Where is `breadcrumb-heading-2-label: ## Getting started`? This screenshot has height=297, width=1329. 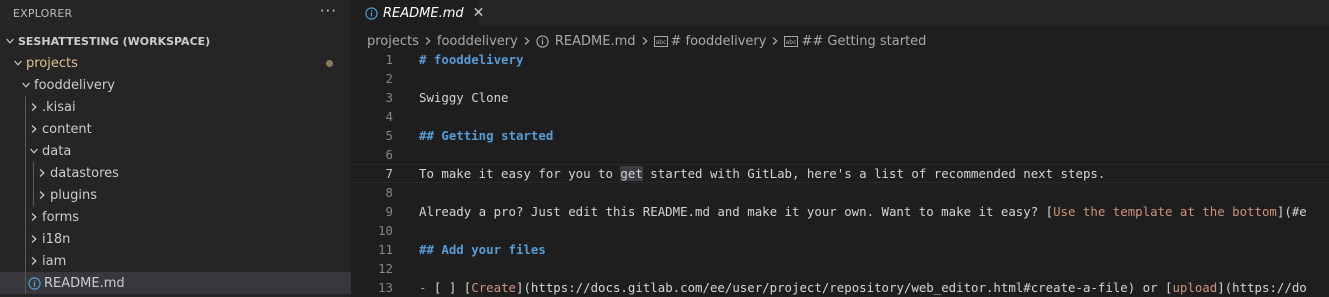 breadcrumb-heading-2-label: ## Getting started is located at coordinates (864, 41).